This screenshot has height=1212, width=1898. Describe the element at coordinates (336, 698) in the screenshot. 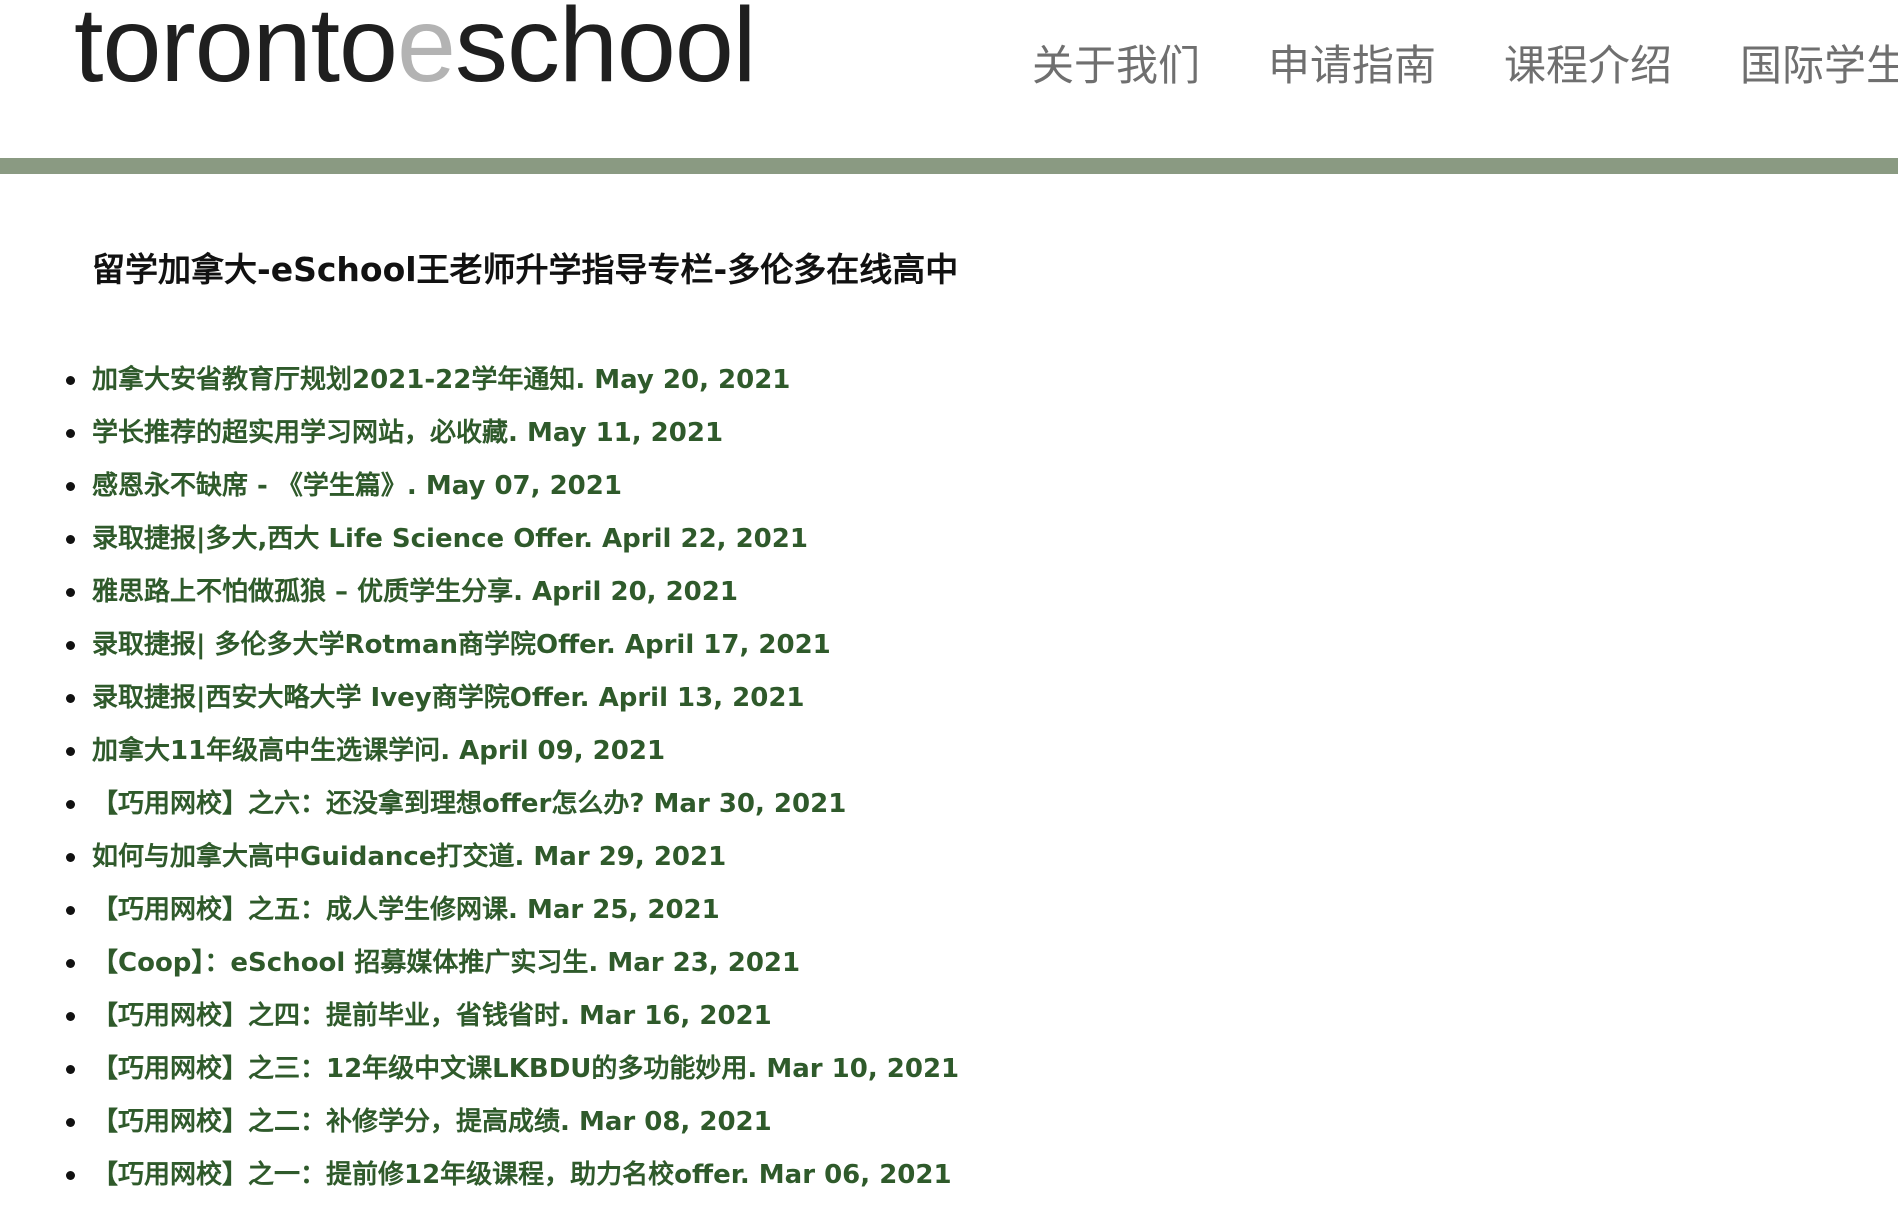

I see `post-link: 录取捷报|西安大略大学 Ivey商学院Offer` at that location.